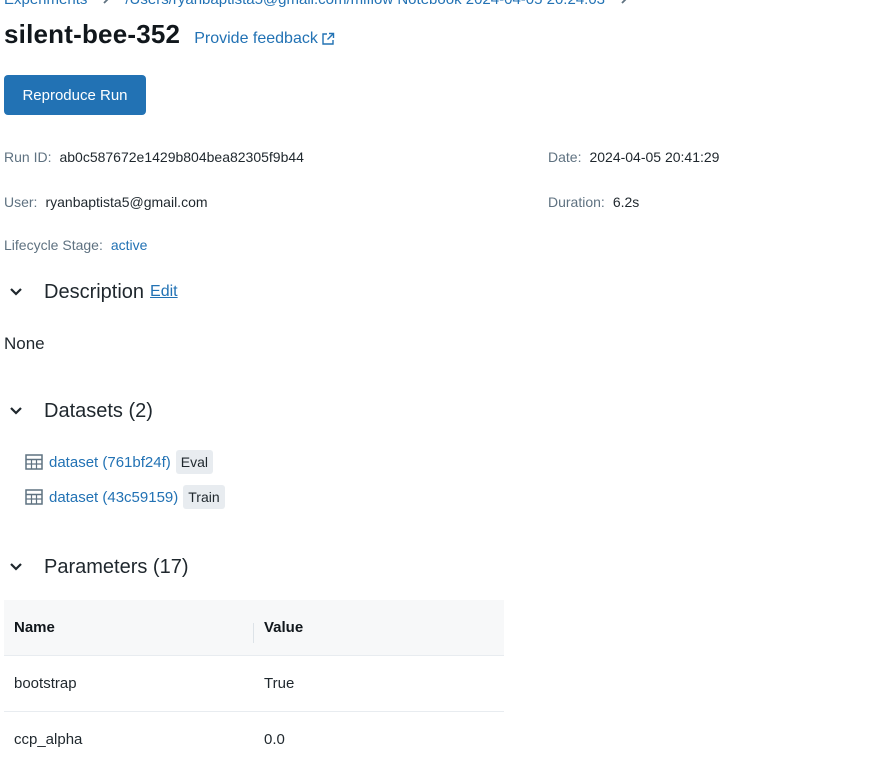 Image resolution: width=877 pixels, height=763 pixels. I want to click on datasets-title: Datasets (2), so click(98, 410).